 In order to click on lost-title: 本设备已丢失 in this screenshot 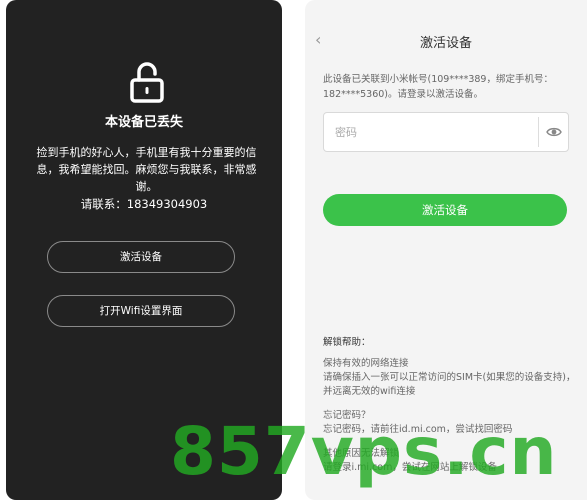, I will do `click(143, 122)`.